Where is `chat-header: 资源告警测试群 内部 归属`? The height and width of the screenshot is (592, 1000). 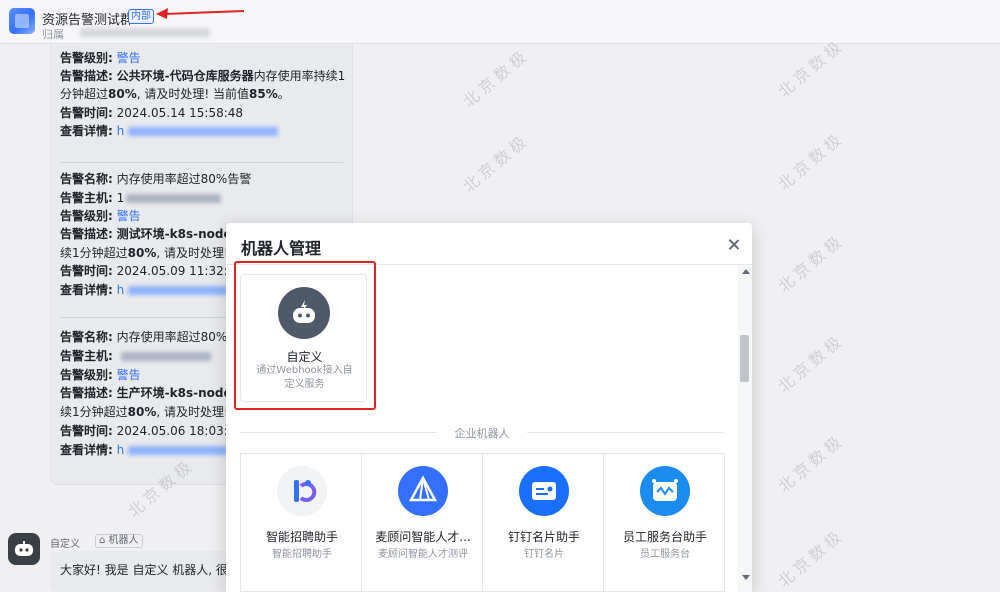
chat-header: 资源告警测试群 内部 归属 is located at coordinates (500, 22).